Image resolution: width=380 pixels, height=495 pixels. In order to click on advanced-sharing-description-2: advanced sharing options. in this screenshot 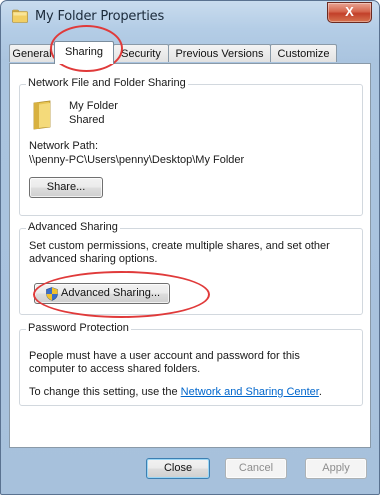, I will do `click(93, 259)`.